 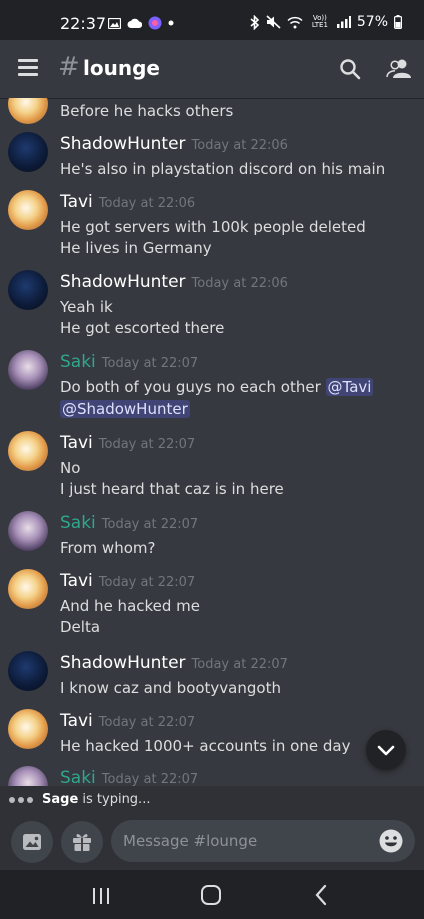 I want to click on menu-icon, so click(x=28, y=67).